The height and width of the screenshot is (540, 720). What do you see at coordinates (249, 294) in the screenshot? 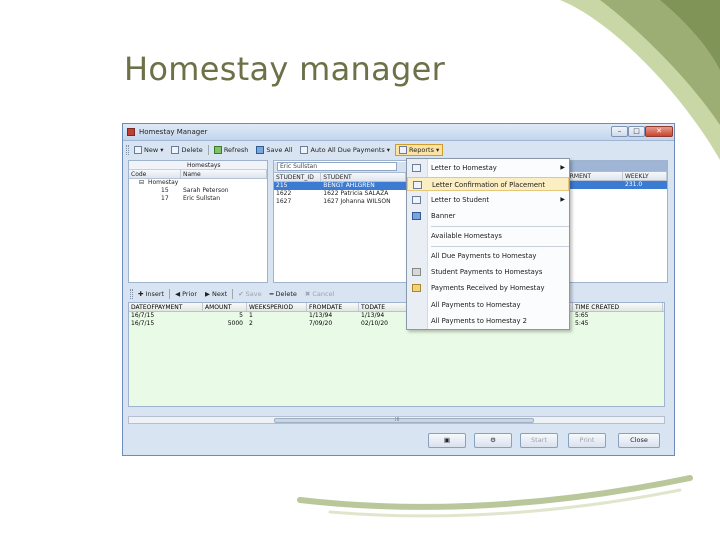
I see `save-button: ✔ Save` at bounding box center [249, 294].